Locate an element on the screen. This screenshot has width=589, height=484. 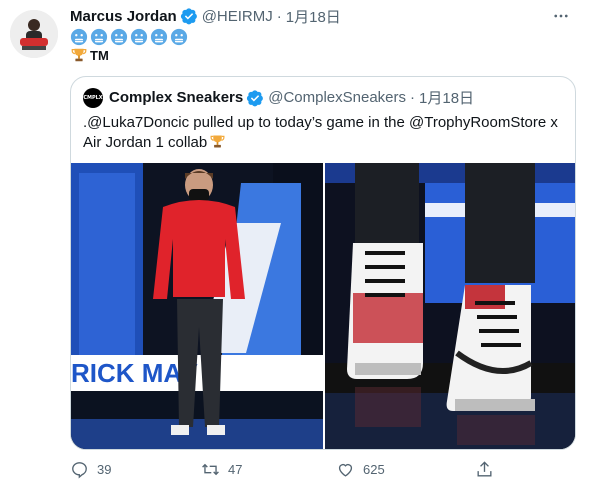
avatar-image is located at coordinates (34, 34).